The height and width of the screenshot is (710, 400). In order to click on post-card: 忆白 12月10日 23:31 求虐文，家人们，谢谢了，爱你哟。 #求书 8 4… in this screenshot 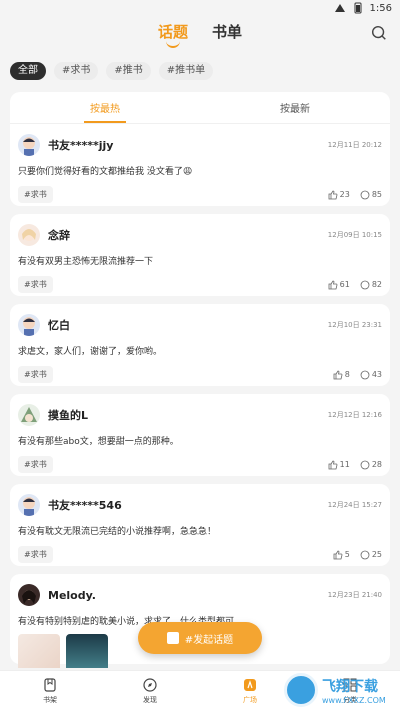, I will do `click(200, 345)`.